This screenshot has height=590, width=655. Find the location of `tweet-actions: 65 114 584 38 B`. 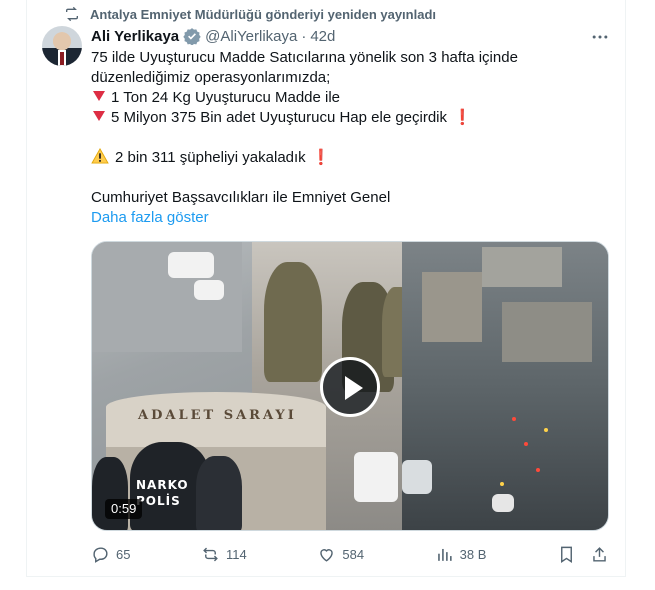

tweet-actions: 65 114 584 38 B is located at coordinates (350, 554).